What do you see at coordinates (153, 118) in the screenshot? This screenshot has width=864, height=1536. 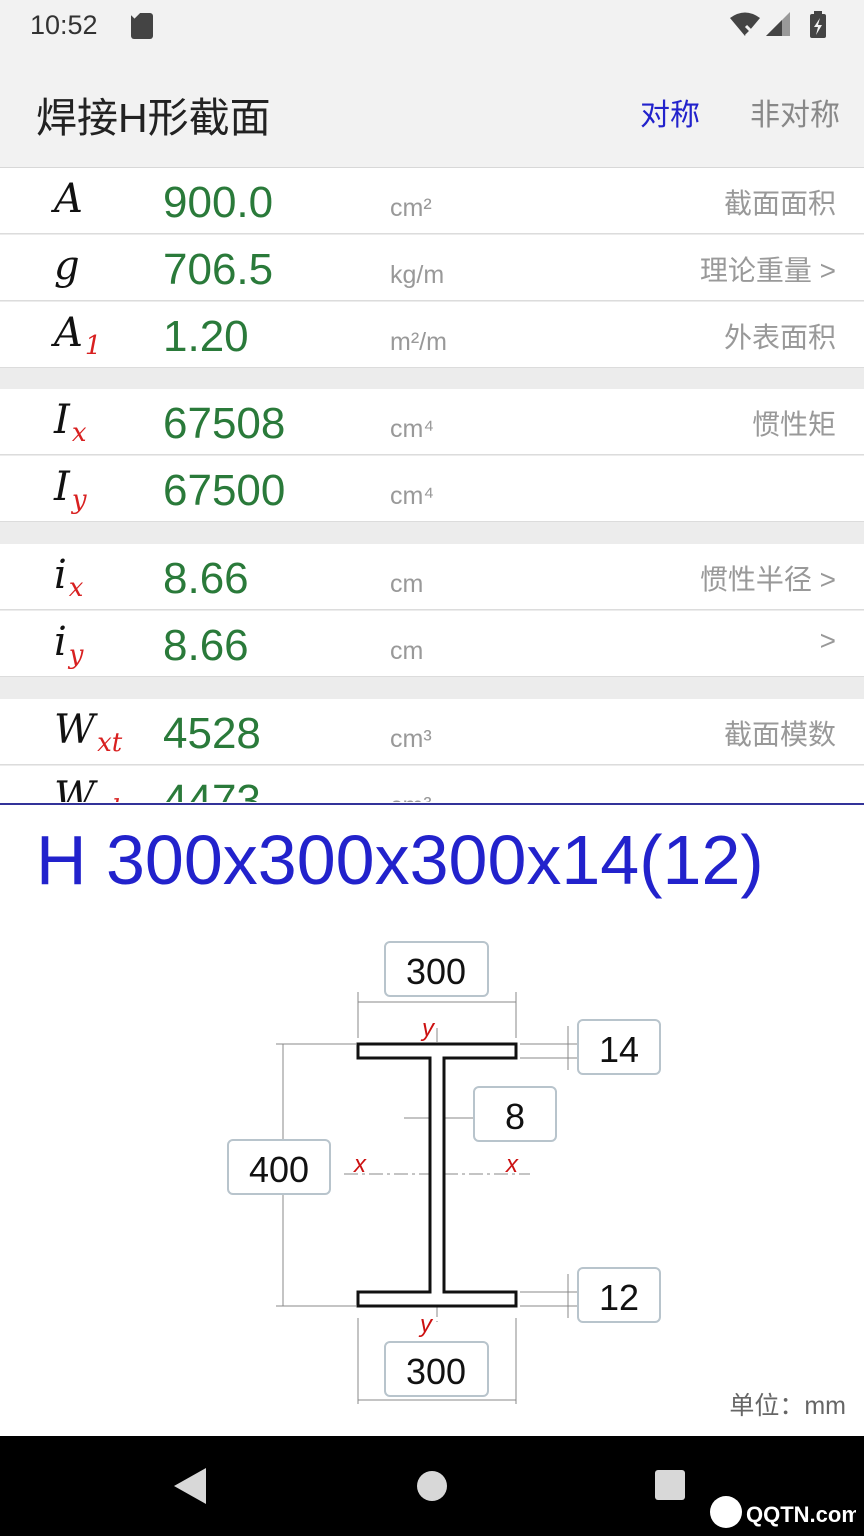 I see `page-title: 焊接H形截面` at bounding box center [153, 118].